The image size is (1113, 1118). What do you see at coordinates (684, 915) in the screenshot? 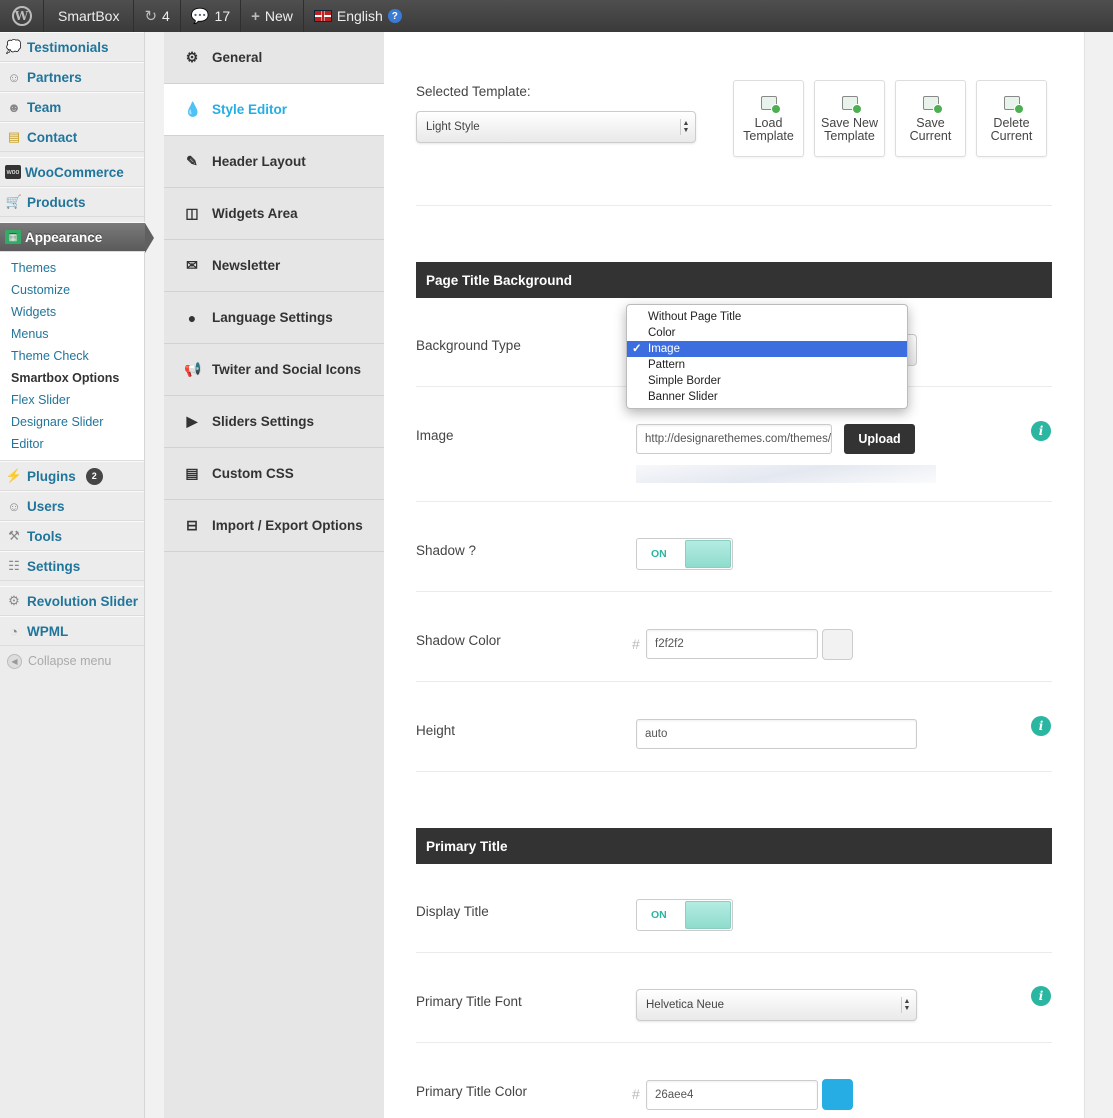
I see `display-title-toggle: ON` at bounding box center [684, 915].